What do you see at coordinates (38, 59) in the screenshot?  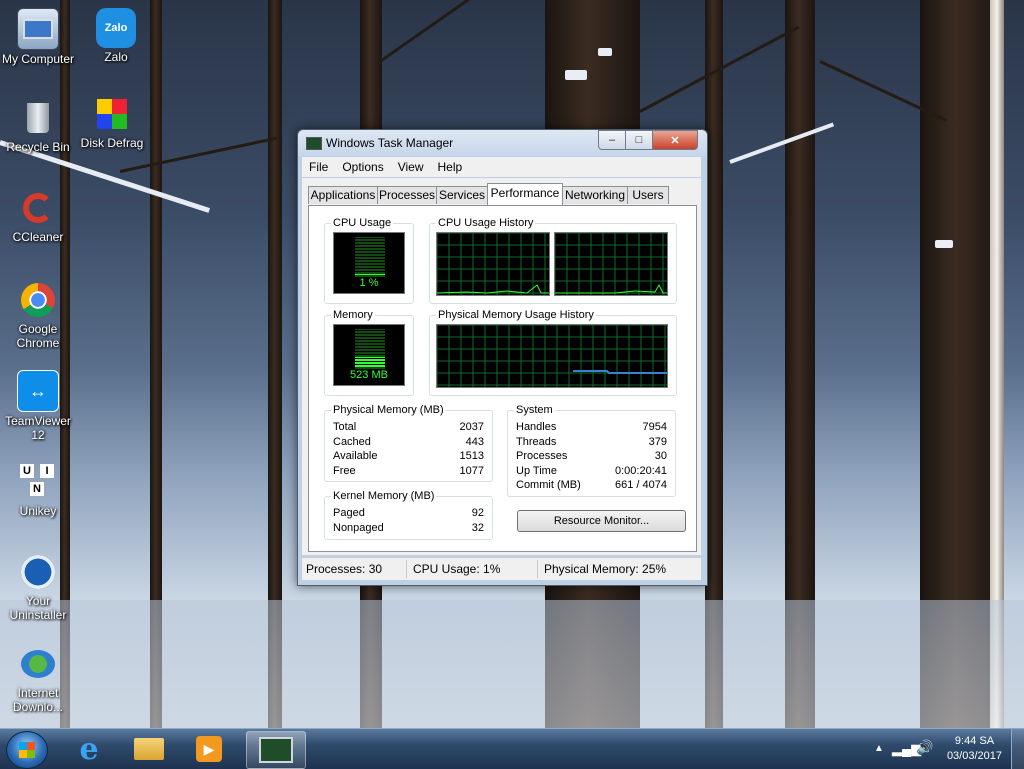 I see `desktop-icon-label: My Computer` at bounding box center [38, 59].